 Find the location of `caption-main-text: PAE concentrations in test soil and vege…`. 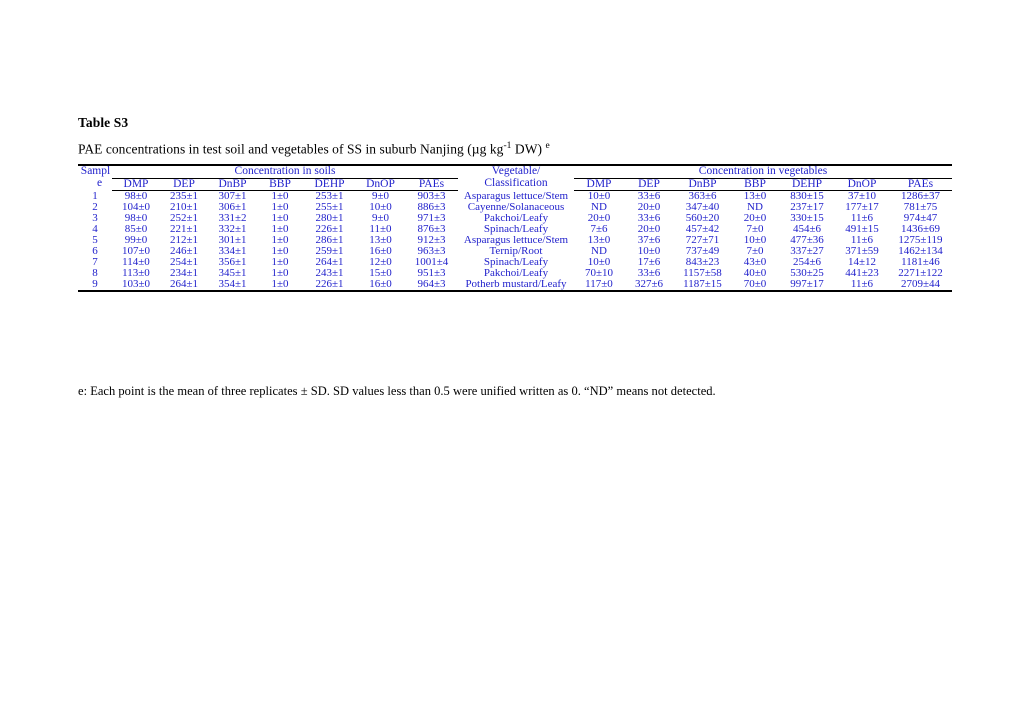

caption-main-text: PAE concentrations in test soil and vege… is located at coordinates (291, 149).